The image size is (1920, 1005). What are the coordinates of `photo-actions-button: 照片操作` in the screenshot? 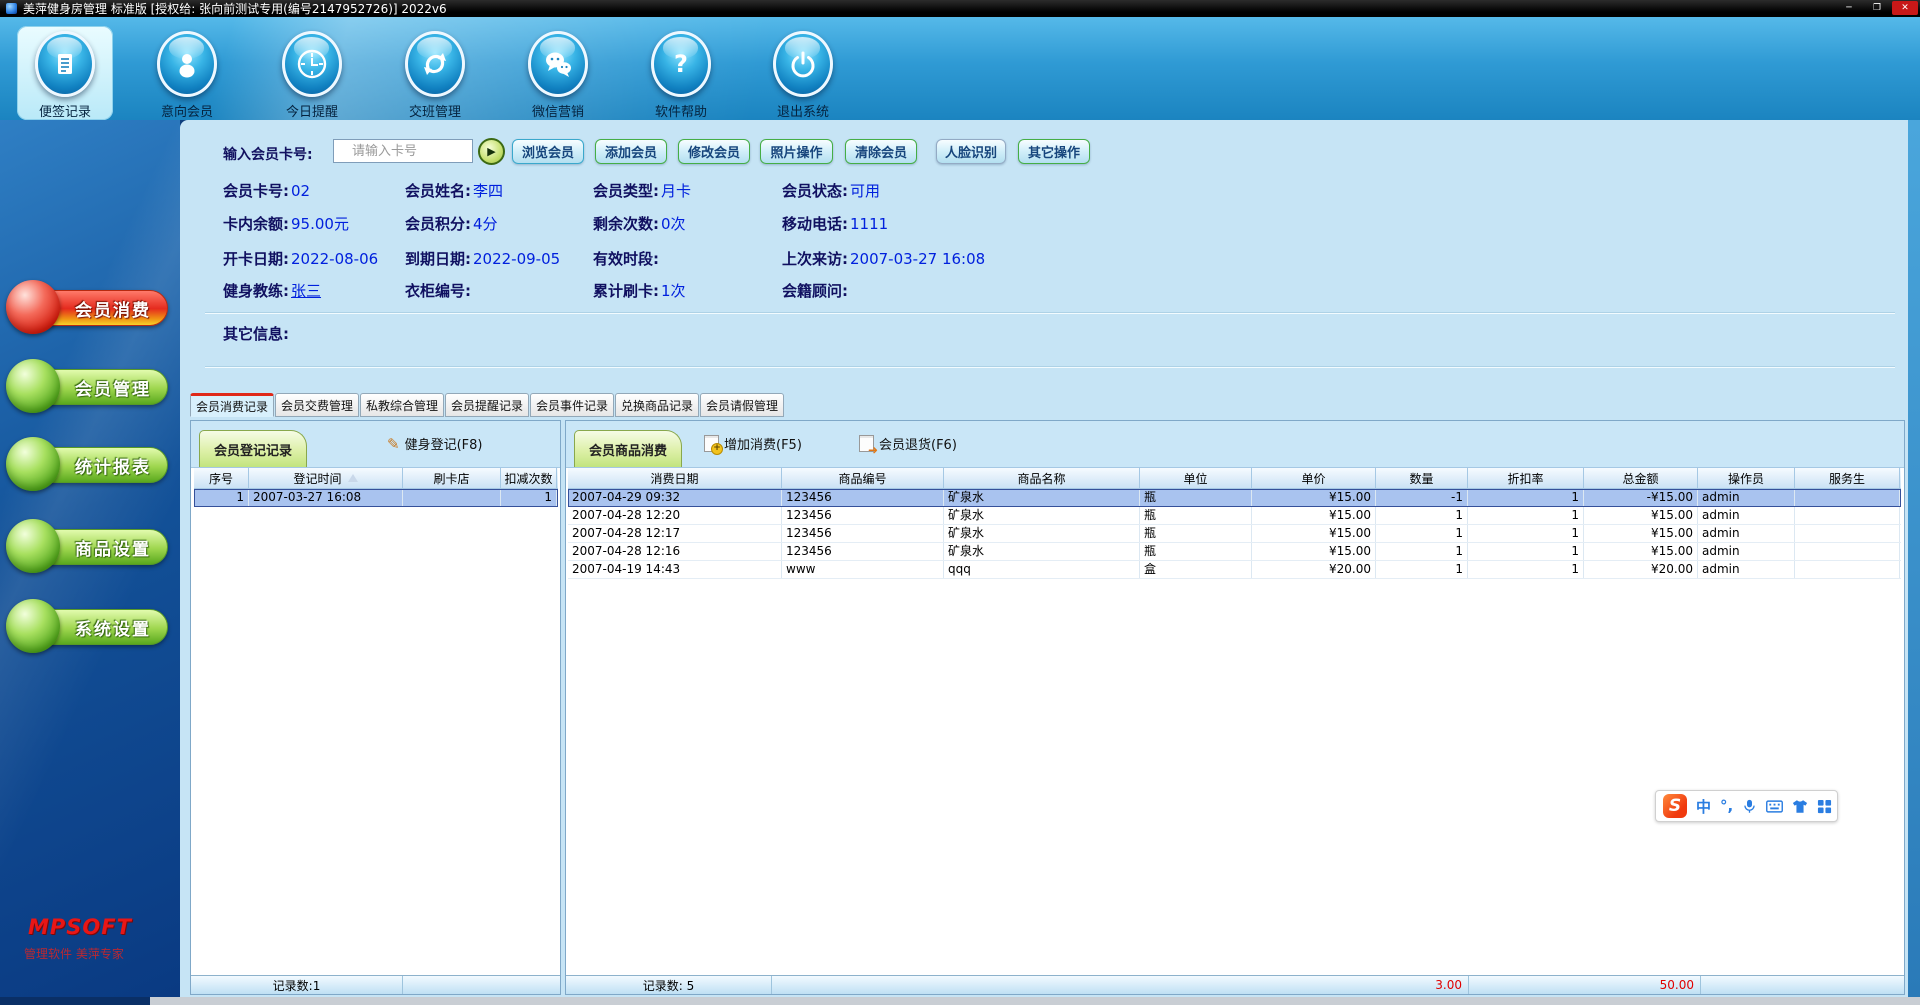 It's located at (796, 151).